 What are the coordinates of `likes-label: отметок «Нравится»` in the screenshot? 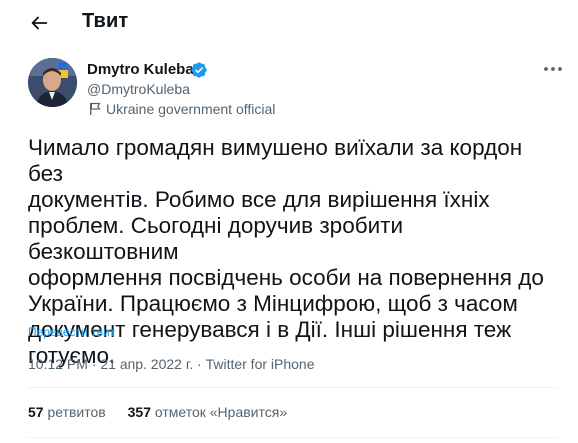 It's located at (221, 412).